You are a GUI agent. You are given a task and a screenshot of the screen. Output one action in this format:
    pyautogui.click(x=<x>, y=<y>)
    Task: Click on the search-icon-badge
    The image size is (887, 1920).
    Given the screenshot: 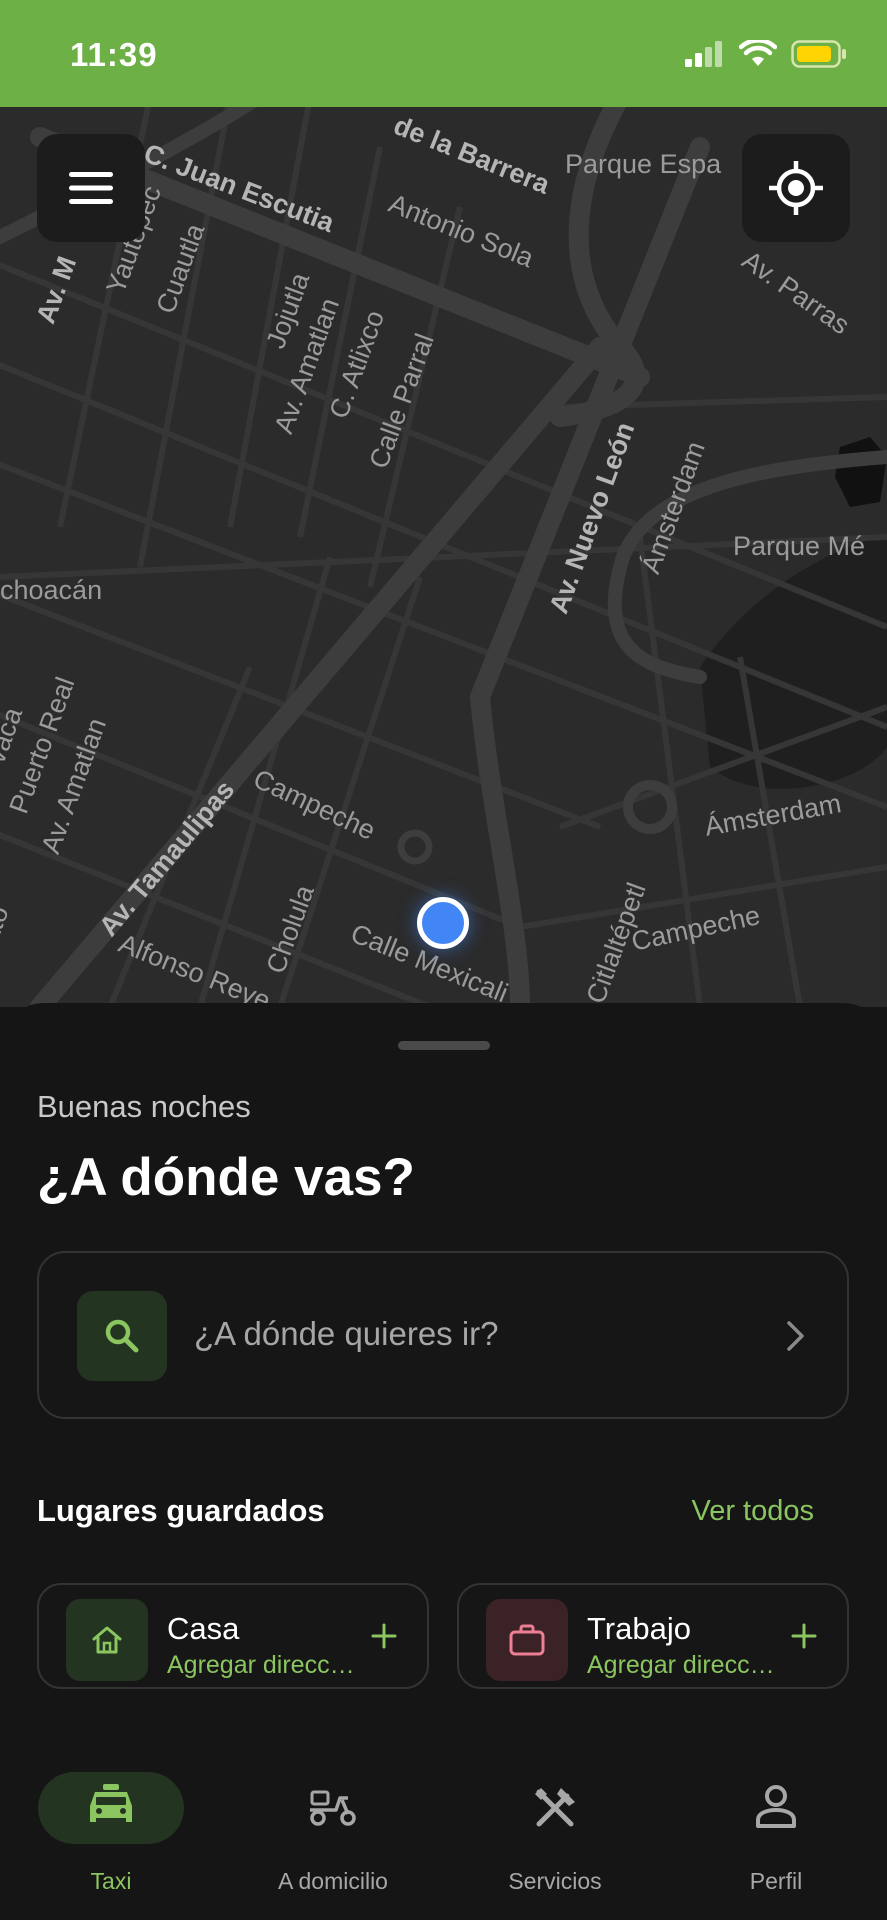 What is the action you would take?
    pyautogui.click(x=122, y=1336)
    